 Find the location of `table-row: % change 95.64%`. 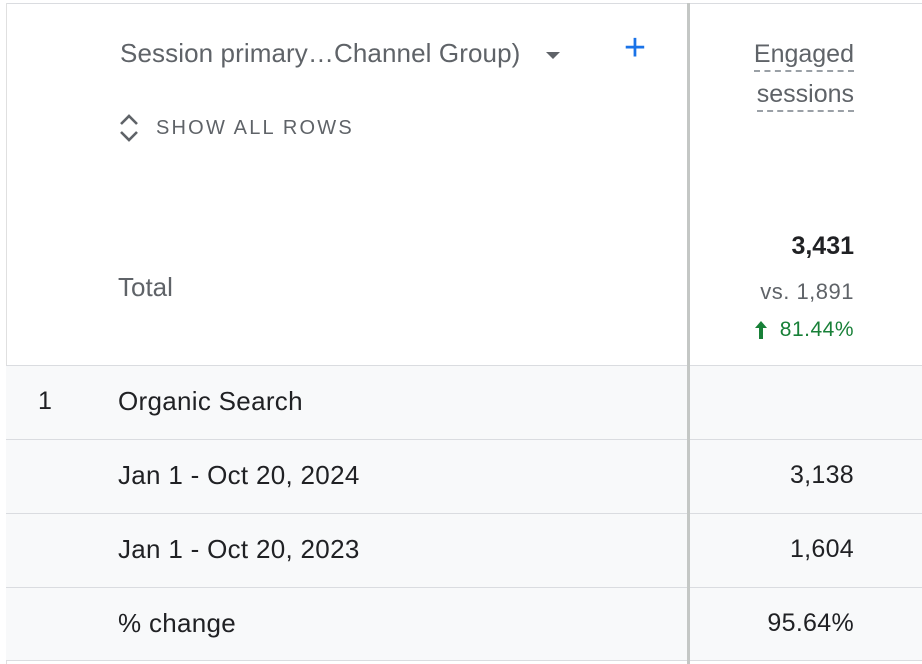

table-row: % change 95.64% is located at coordinates (464, 624).